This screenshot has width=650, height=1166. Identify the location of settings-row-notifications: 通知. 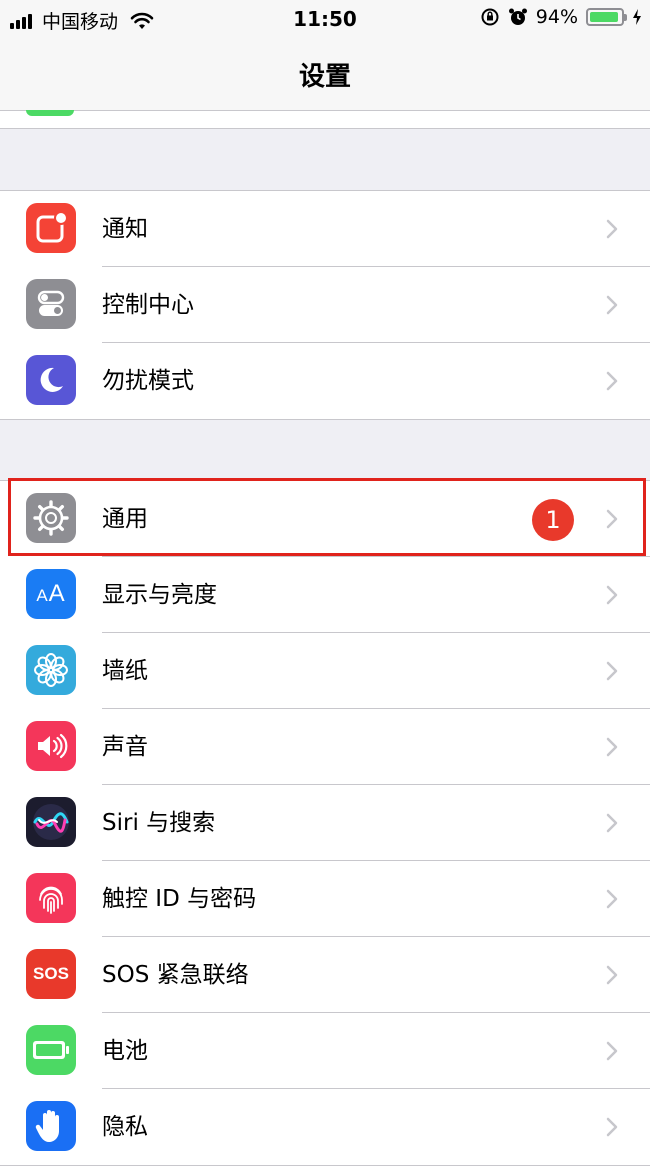
(325, 229).